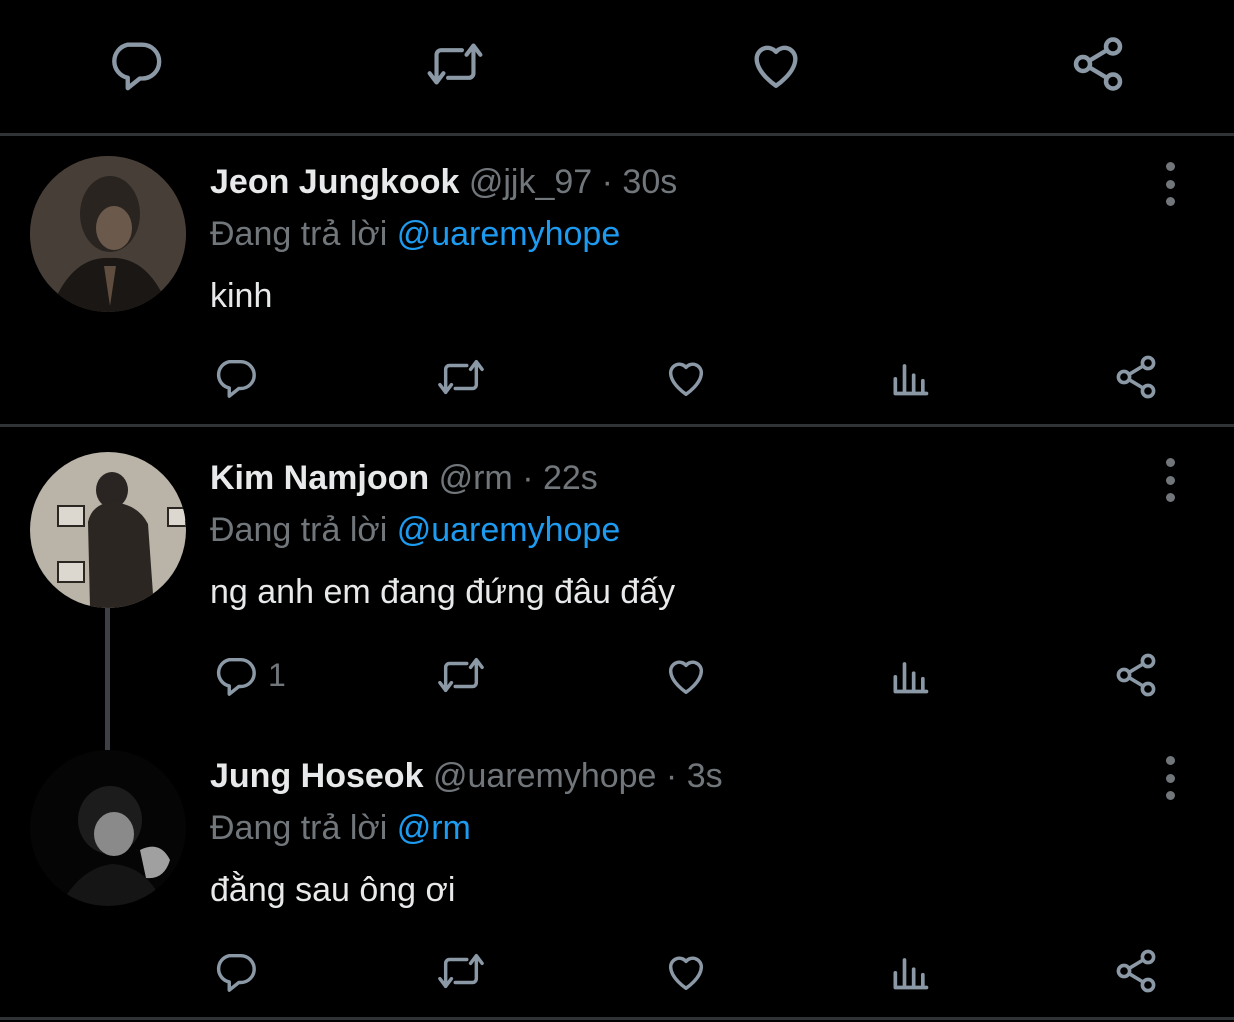 The width and height of the screenshot is (1234, 1022). I want to click on author-handle: @jjk_97, so click(530, 182).